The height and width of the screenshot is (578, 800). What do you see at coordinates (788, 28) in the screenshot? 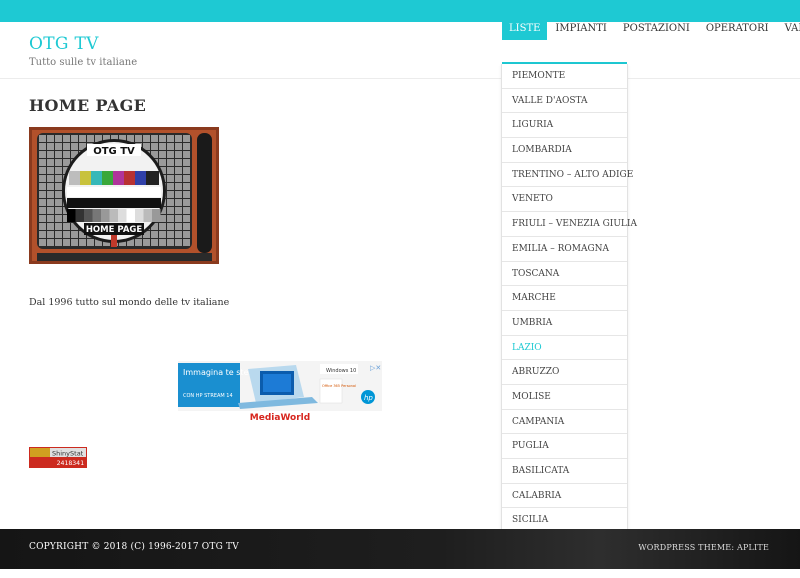
I see `nav-item-varie: VARIE` at bounding box center [788, 28].